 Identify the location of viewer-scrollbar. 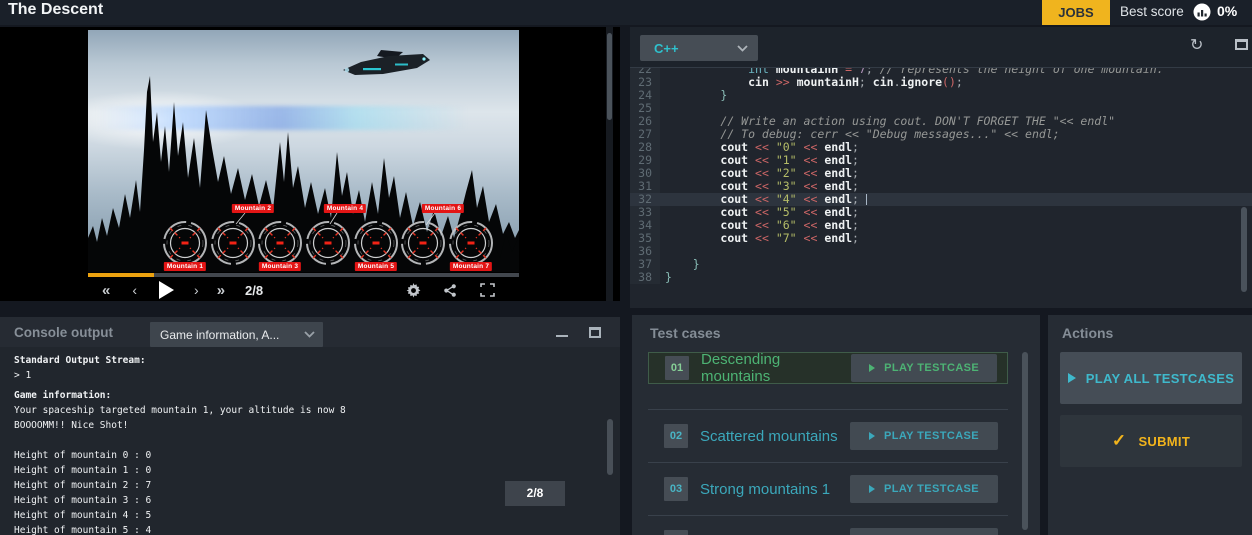
(609, 164).